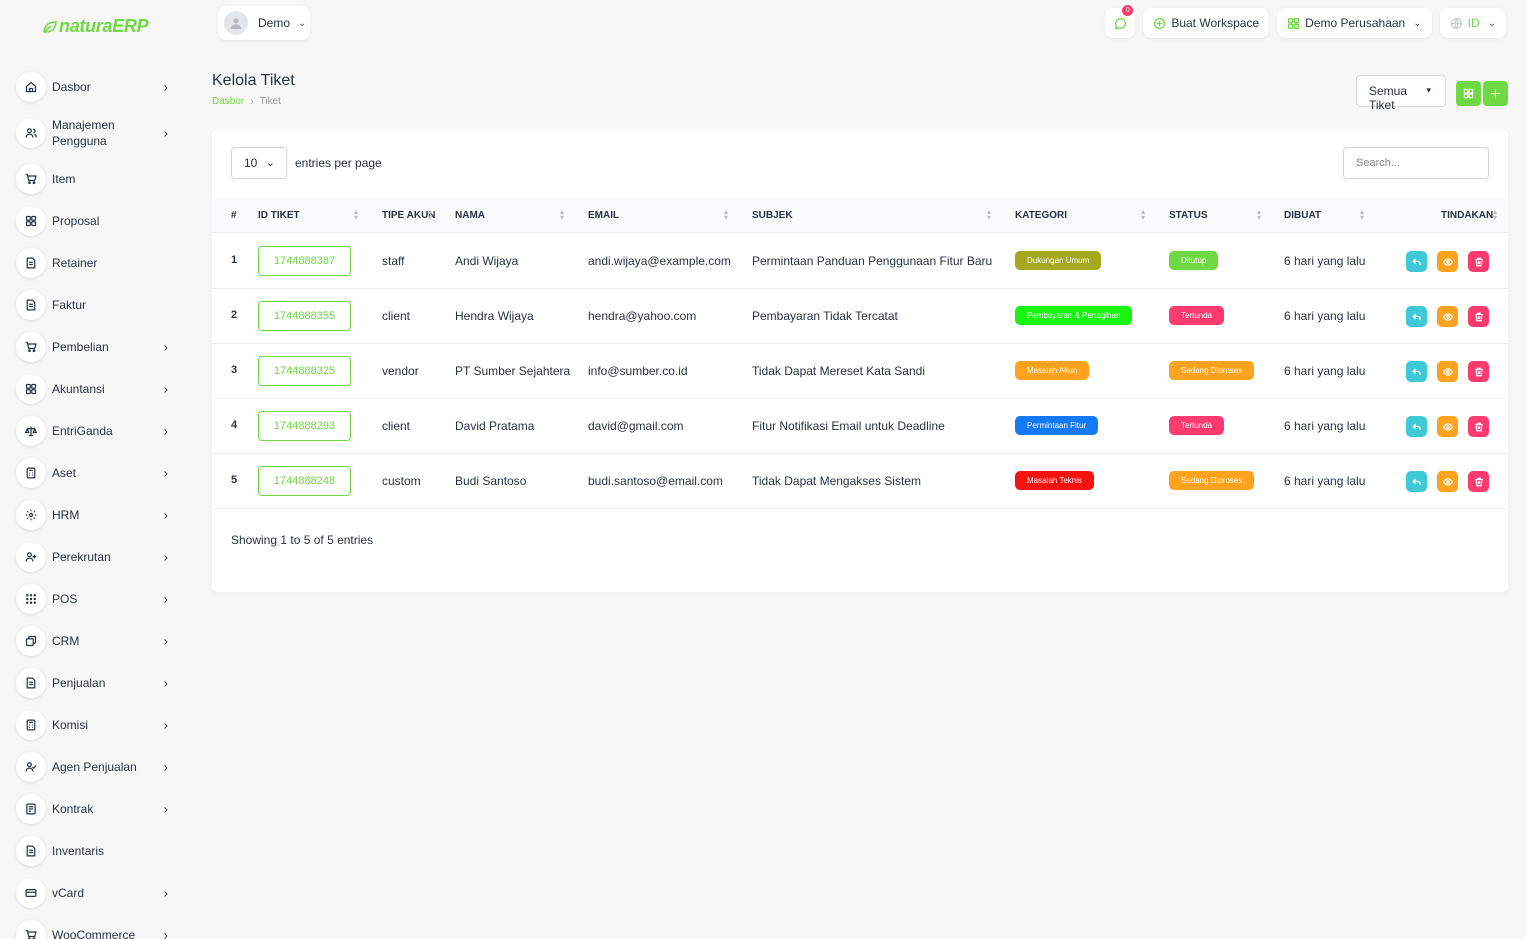 This screenshot has height=939, width=1526. What do you see at coordinates (1467, 215) in the screenshot?
I see `column-header-actions: TINDAKAN` at bounding box center [1467, 215].